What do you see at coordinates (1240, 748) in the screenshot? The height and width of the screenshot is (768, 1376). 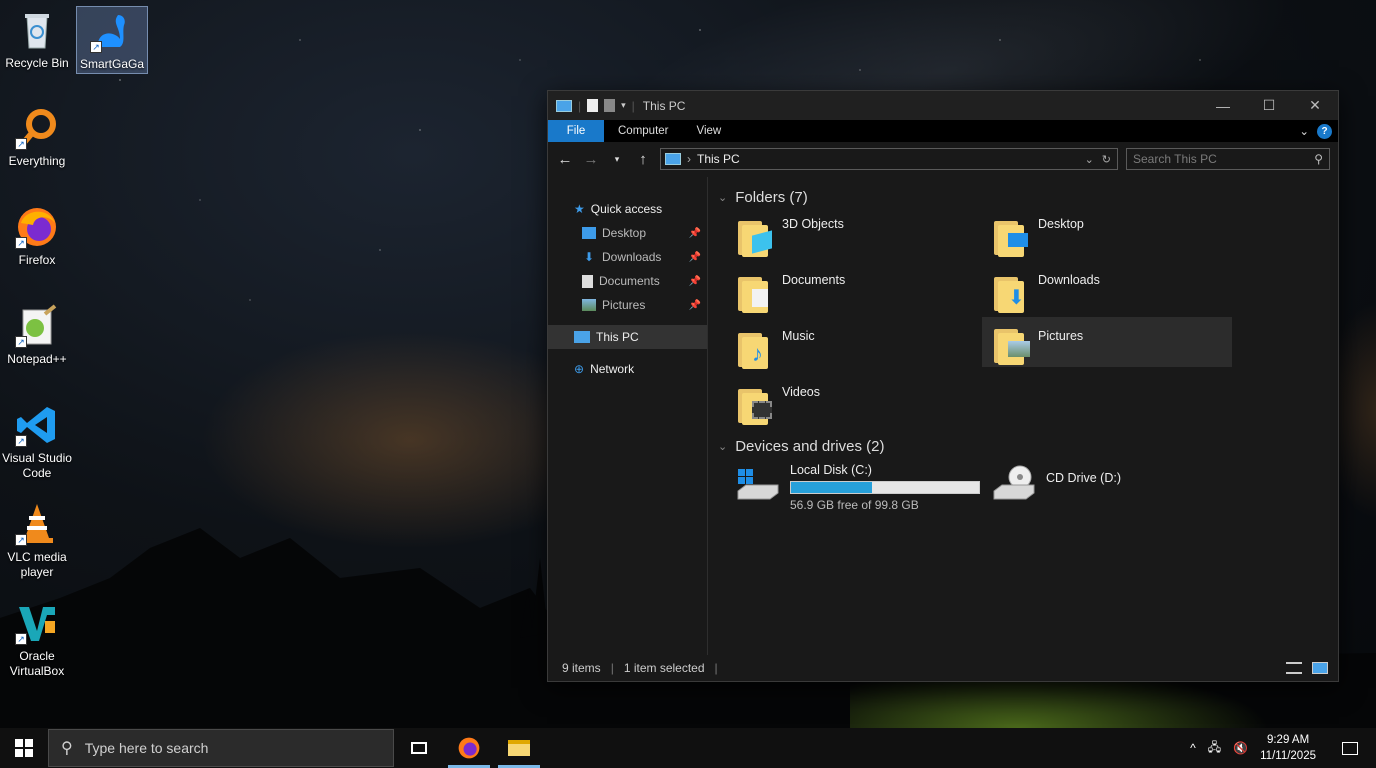 I see `volume-muted-icon: 🔇` at bounding box center [1240, 748].